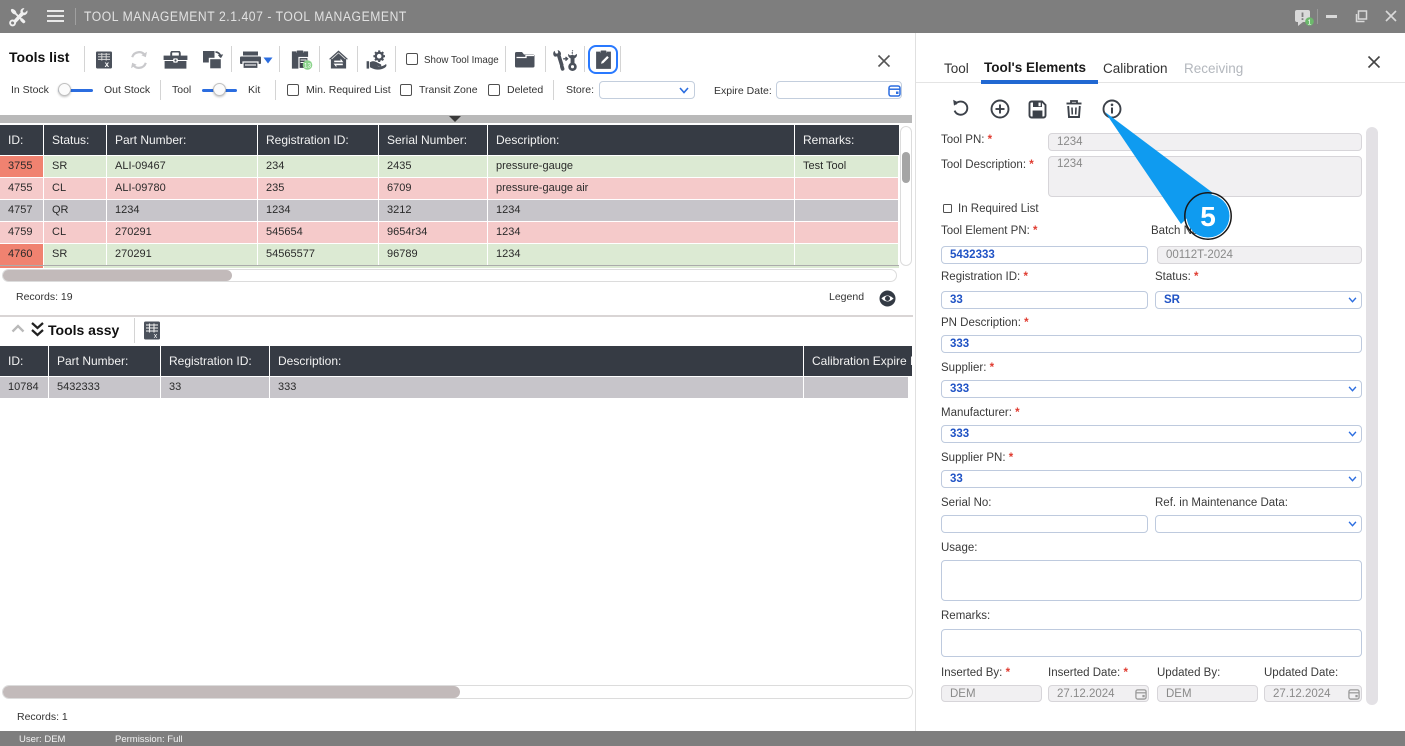  What do you see at coordinates (308, 66) in the screenshot?
I see `svg-text: 13` at bounding box center [308, 66].